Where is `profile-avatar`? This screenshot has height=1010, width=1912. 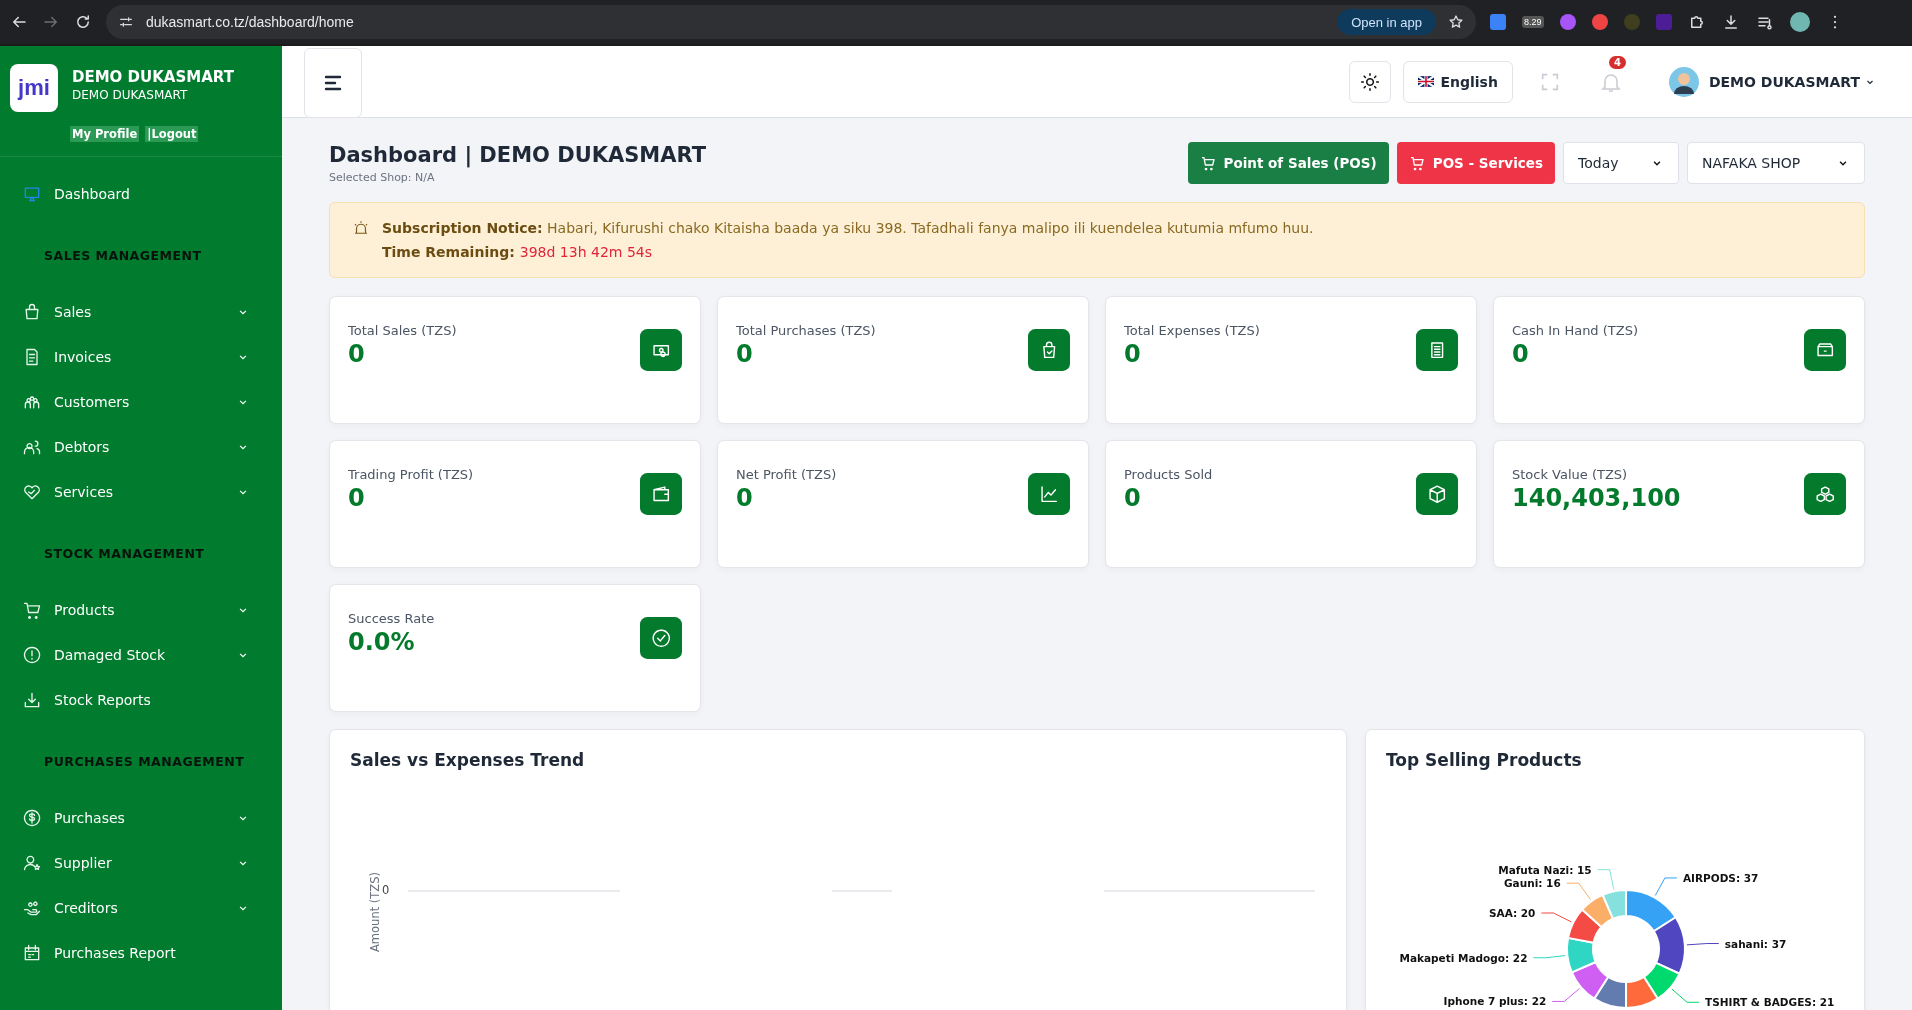 profile-avatar is located at coordinates (1799, 22).